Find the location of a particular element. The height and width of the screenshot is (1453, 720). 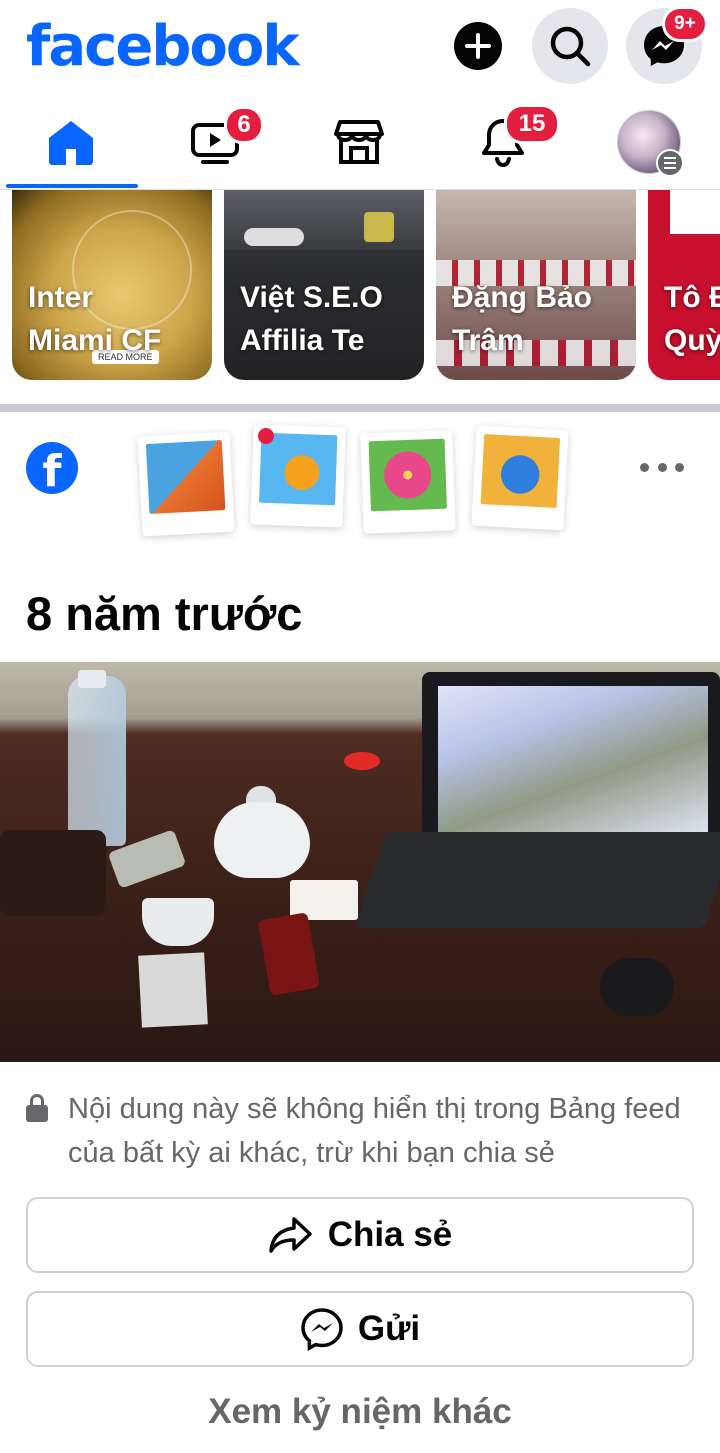

tab-home is located at coordinates (71, 142).